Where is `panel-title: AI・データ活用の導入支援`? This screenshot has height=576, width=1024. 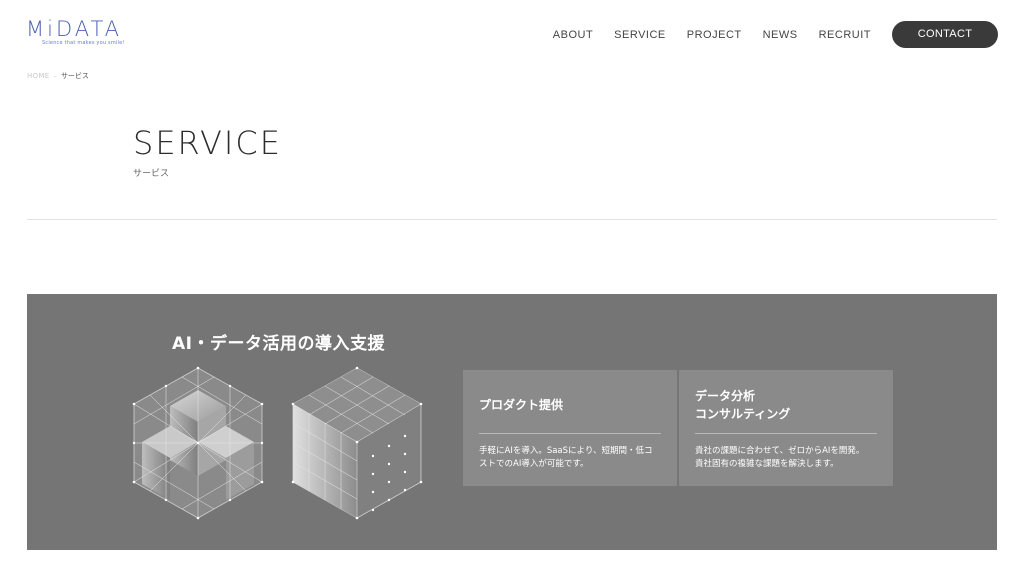 panel-title: AI・データ活用の導入支援 is located at coordinates (278, 344).